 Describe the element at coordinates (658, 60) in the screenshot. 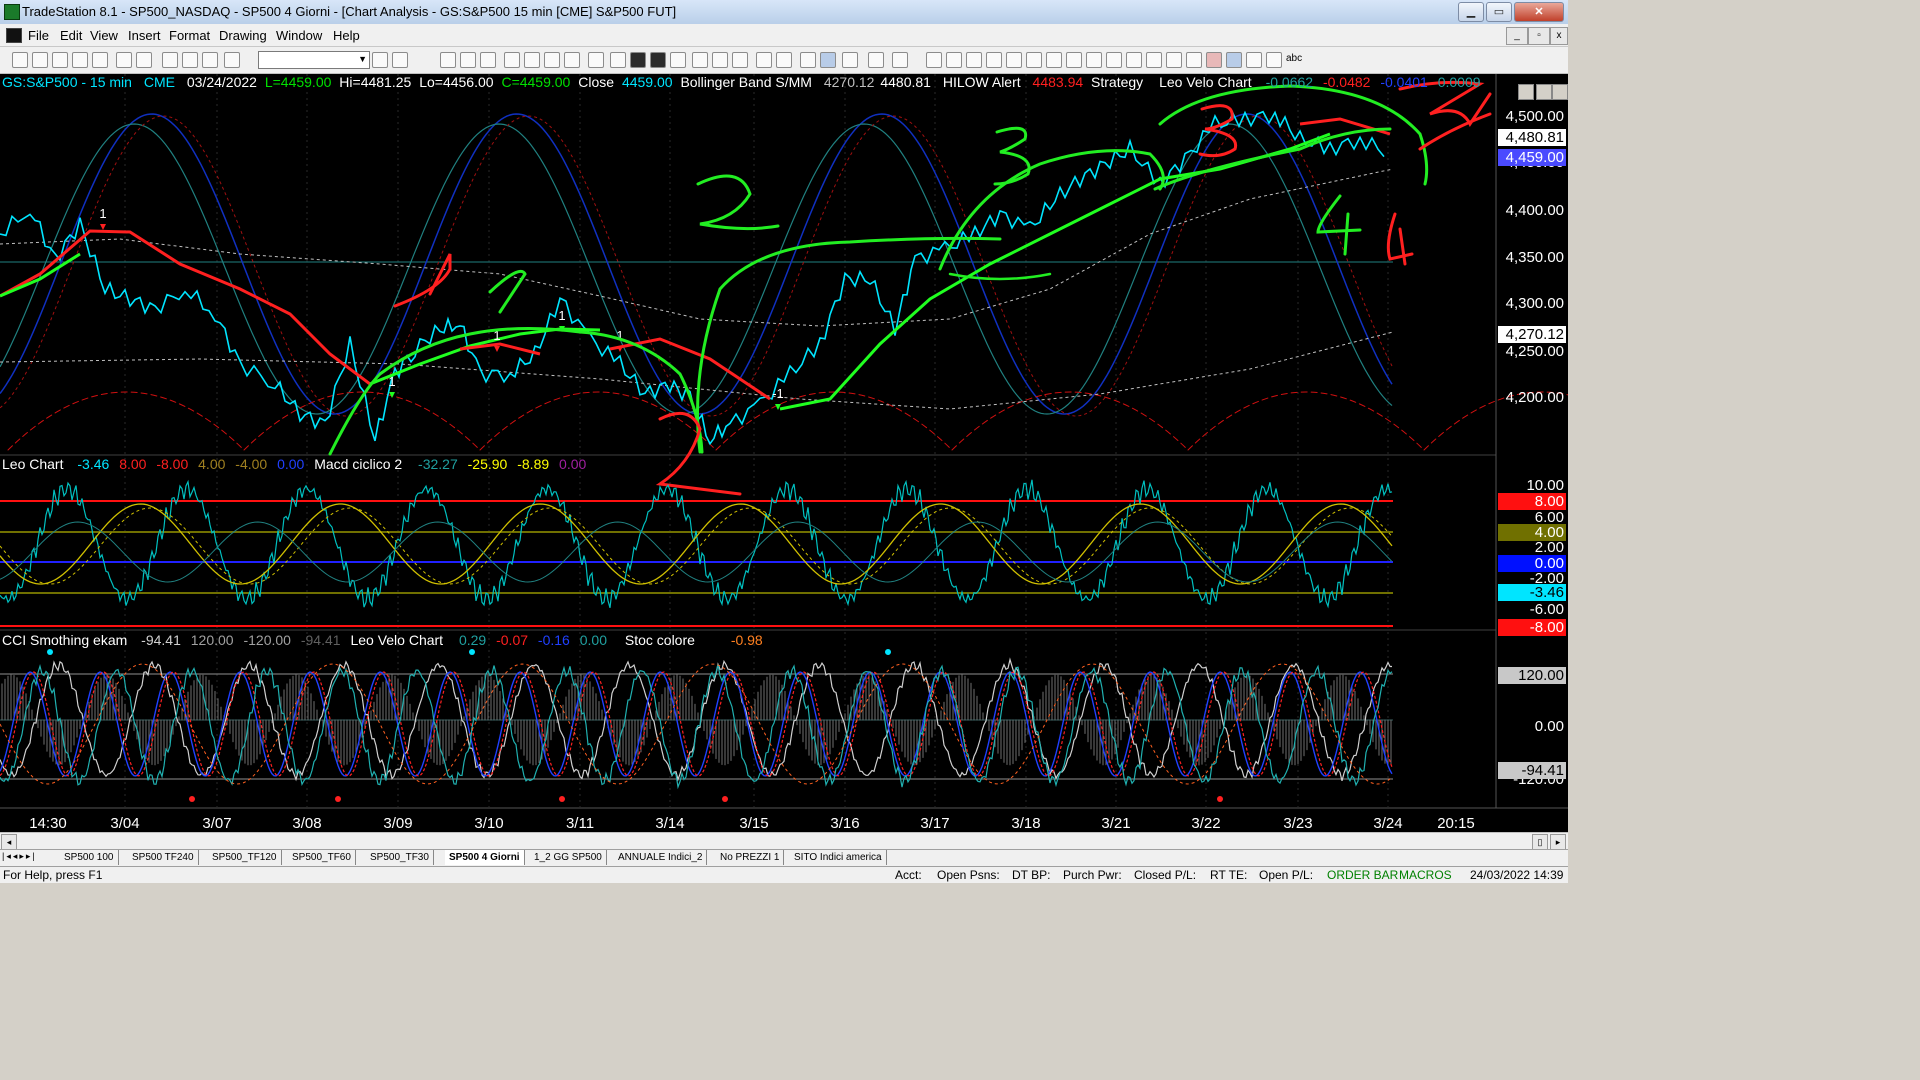

I see `candlestick-icon` at that location.